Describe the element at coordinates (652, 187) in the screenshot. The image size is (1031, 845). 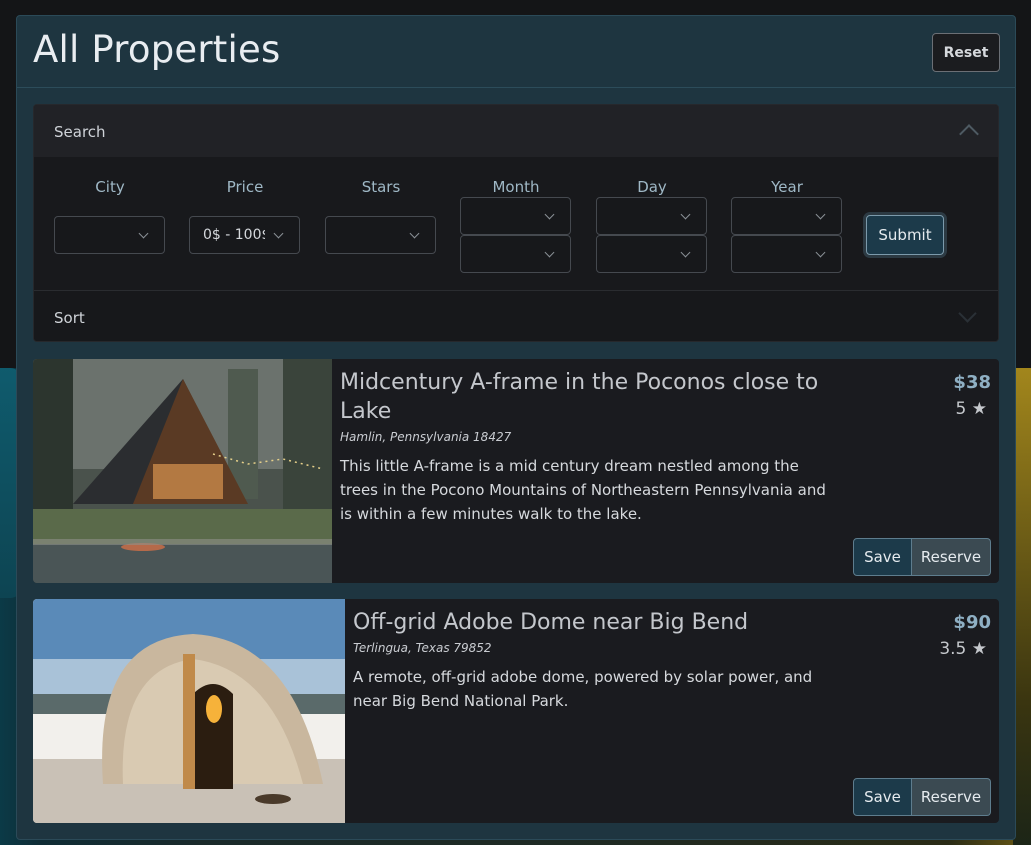
I see `day-label: Day` at that location.